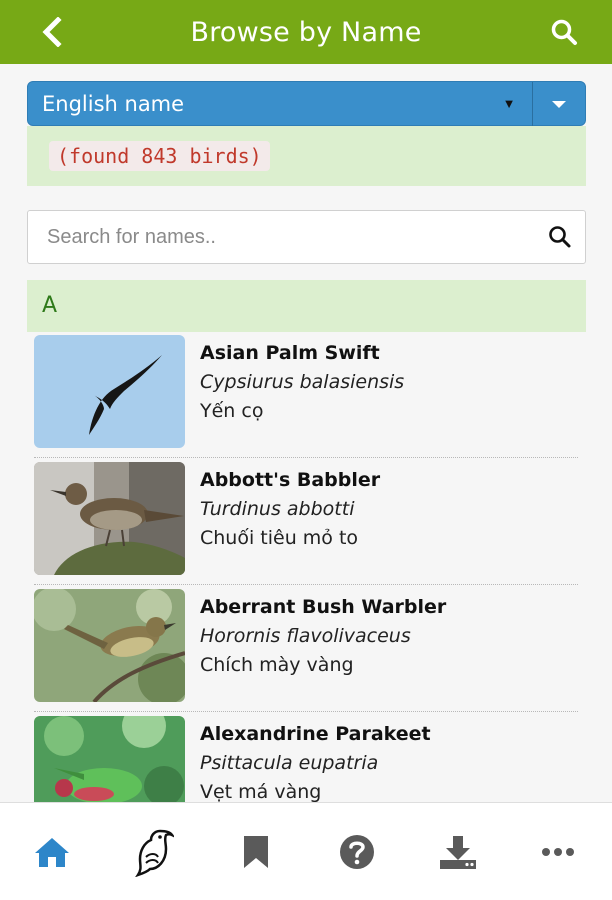 Image resolution: width=612 pixels, height=900 pixels. I want to click on back-button, so click(52, 32).